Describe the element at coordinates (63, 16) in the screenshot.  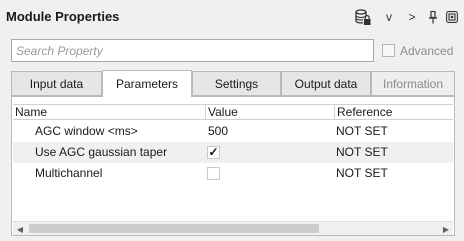
I see `panel-title: Module Properties` at that location.